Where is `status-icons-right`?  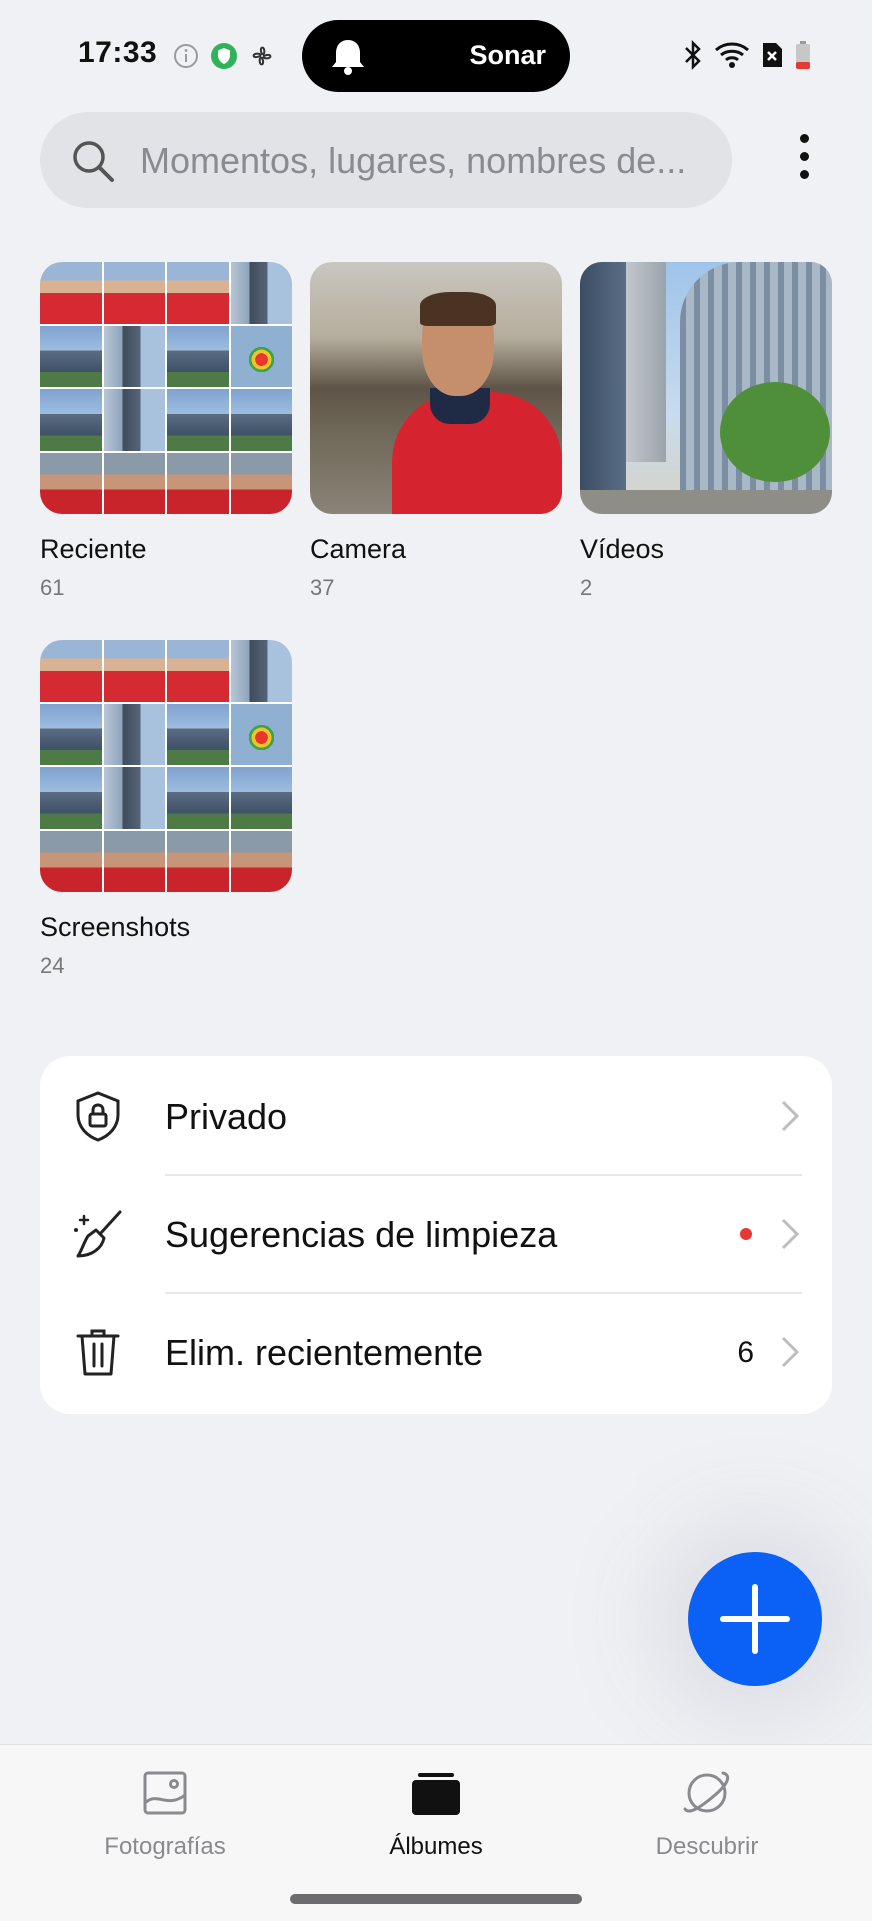 status-icons-right is located at coordinates (747, 55).